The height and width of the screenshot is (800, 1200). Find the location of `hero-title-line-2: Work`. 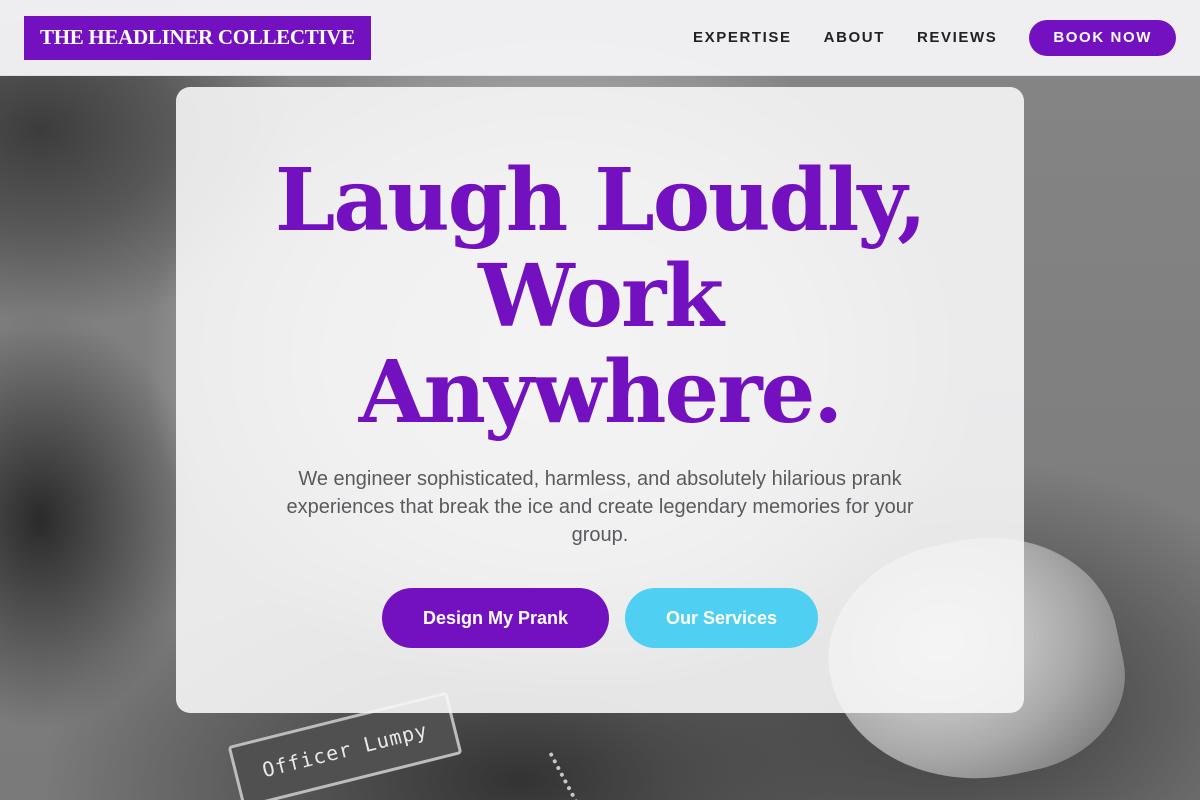

hero-title-line-2: Work is located at coordinates (601, 296).